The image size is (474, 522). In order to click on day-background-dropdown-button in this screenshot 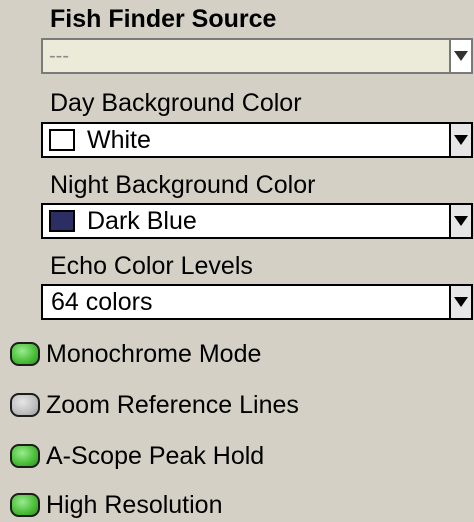, I will do `click(460, 140)`.